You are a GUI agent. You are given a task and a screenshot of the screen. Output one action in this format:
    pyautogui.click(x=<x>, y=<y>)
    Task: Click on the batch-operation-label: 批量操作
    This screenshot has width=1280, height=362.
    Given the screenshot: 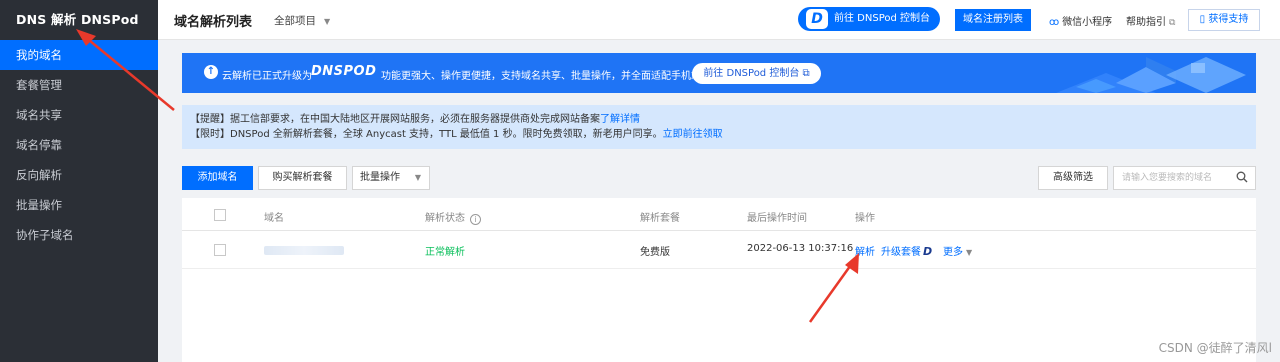 What is the action you would take?
    pyautogui.click(x=380, y=177)
    